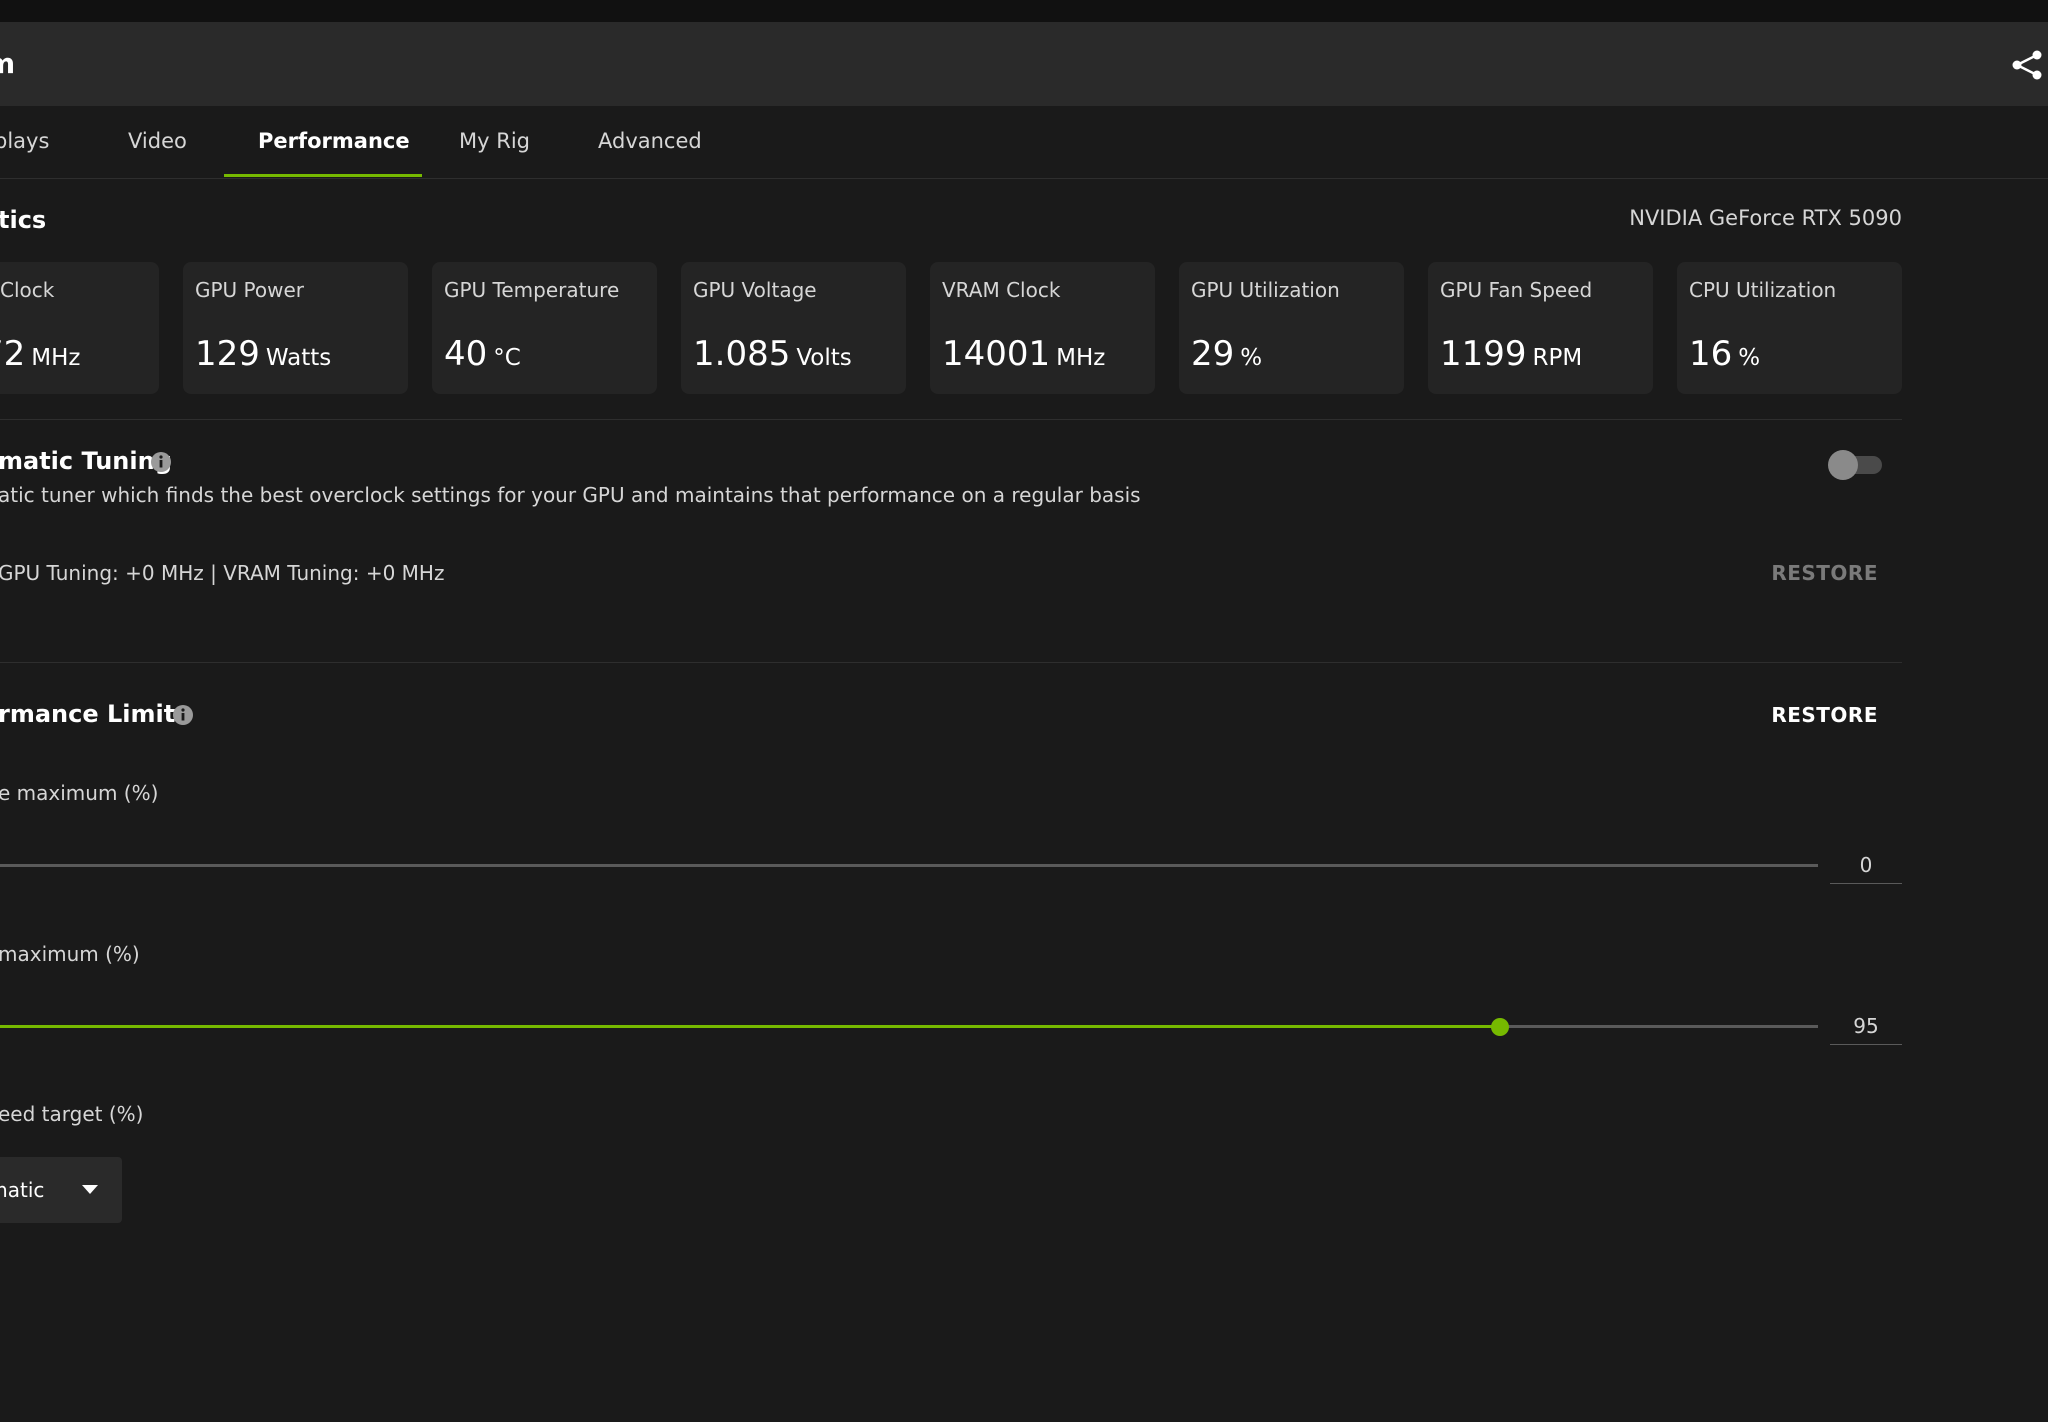  Describe the element at coordinates (1024, 64) in the screenshot. I see `page-header: m` at that location.